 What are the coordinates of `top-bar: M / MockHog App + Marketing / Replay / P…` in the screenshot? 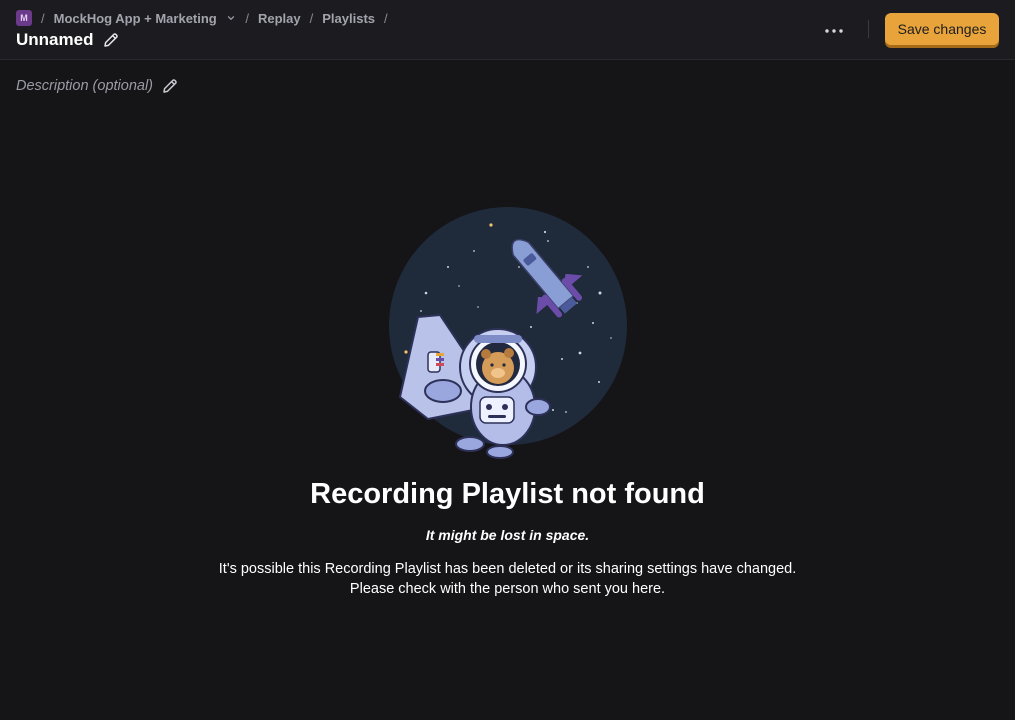 It's located at (507, 30).